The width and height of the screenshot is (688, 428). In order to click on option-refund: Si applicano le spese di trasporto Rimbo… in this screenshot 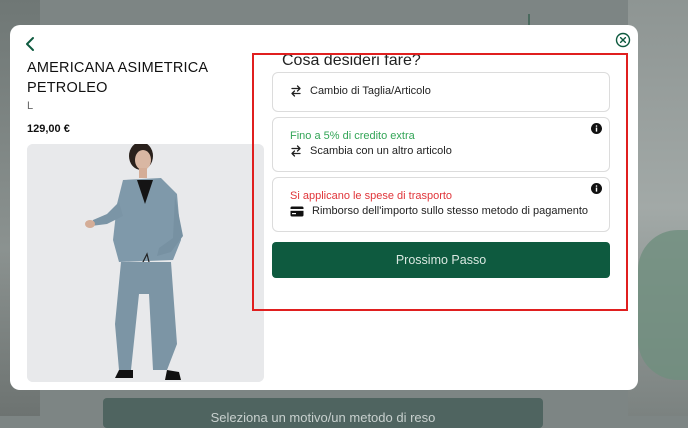, I will do `click(441, 204)`.